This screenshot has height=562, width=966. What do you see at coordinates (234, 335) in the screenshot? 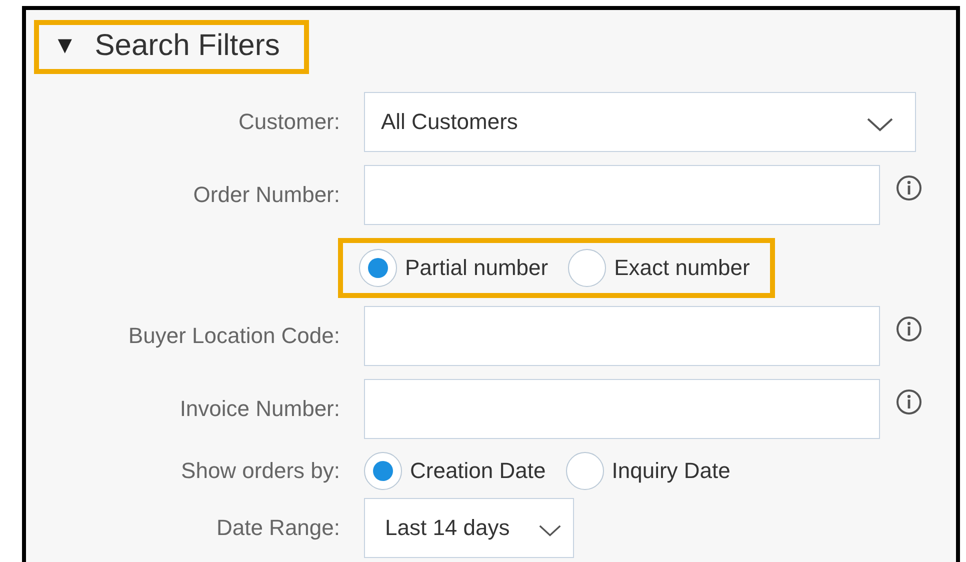
I see `field-label: Buyer Location Code:` at bounding box center [234, 335].